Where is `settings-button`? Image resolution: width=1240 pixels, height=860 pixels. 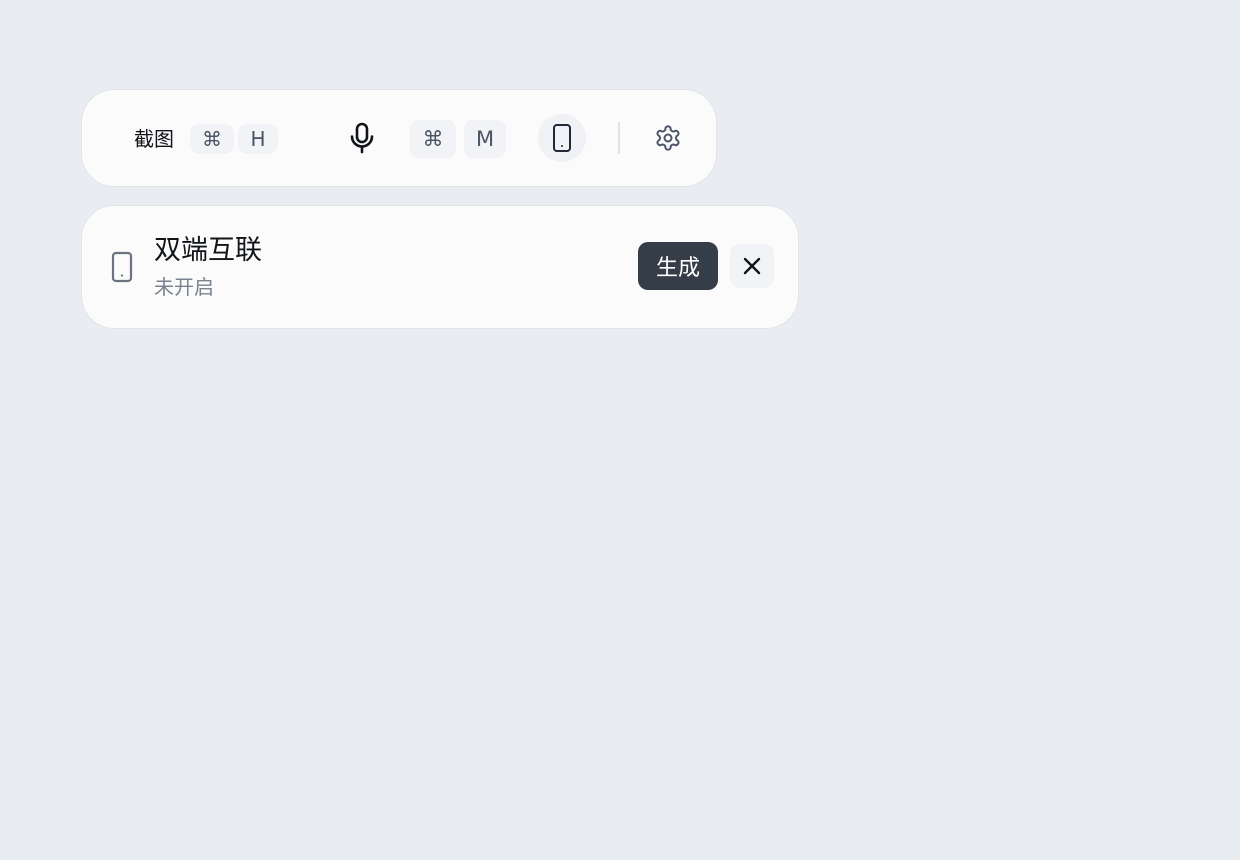 settings-button is located at coordinates (668, 138).